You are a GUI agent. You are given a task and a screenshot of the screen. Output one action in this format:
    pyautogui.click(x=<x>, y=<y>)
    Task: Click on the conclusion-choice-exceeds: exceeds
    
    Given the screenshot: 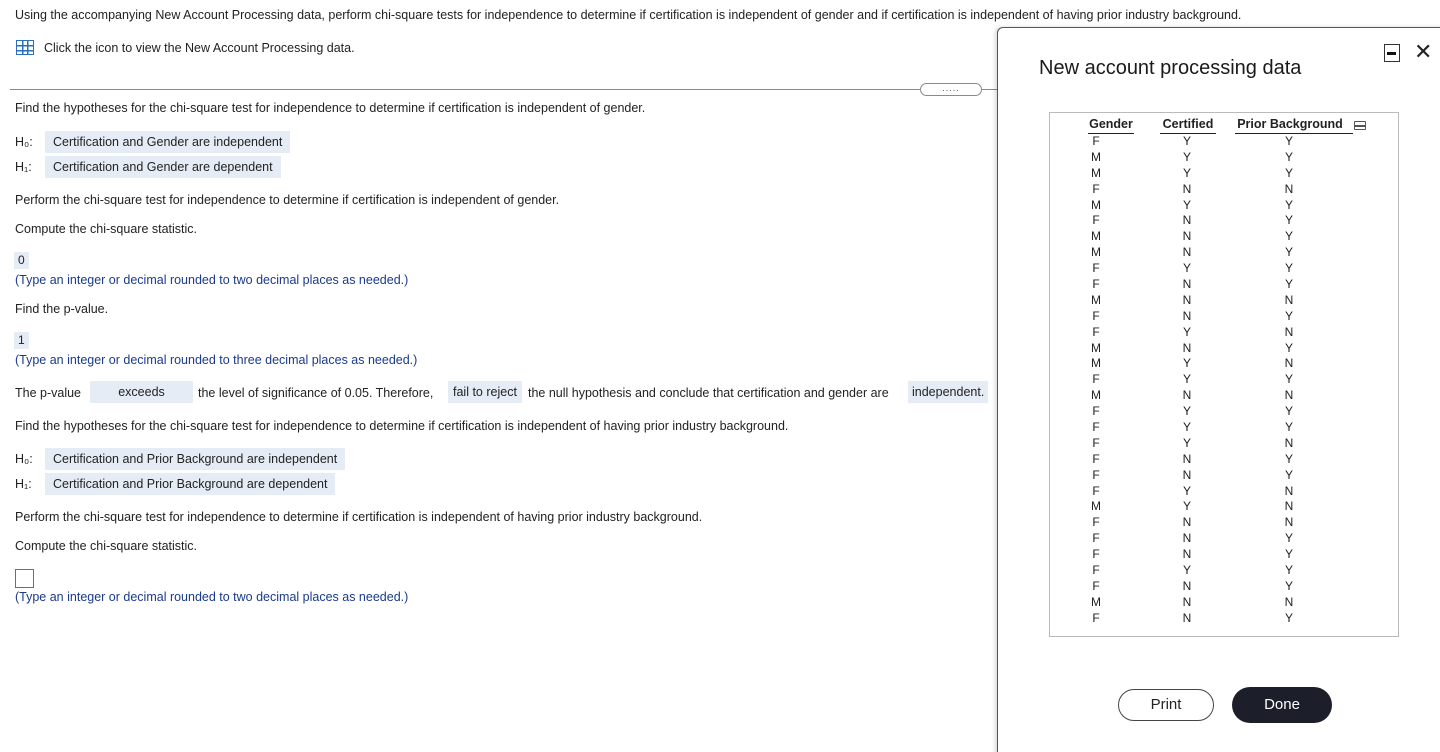 What is the action you would take?
    pyautogui.click(x=141, y=392)
    